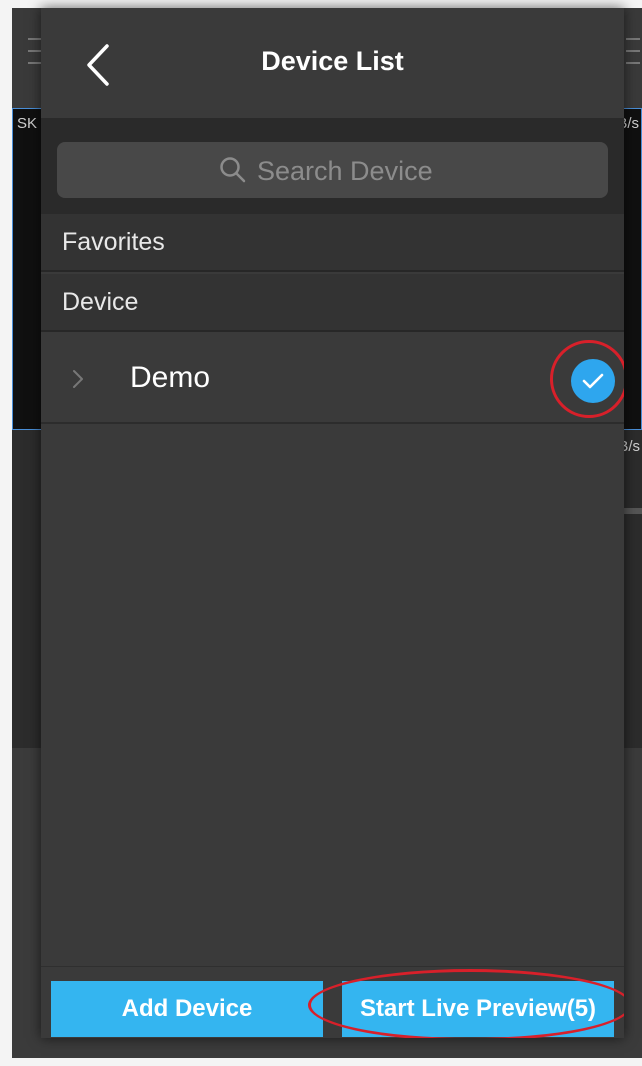 This screenshot has height=1066, width=642. Describe the element at coordinates (113, 242) in the screenshot. I see `favorites-label: Favorites` at that location.